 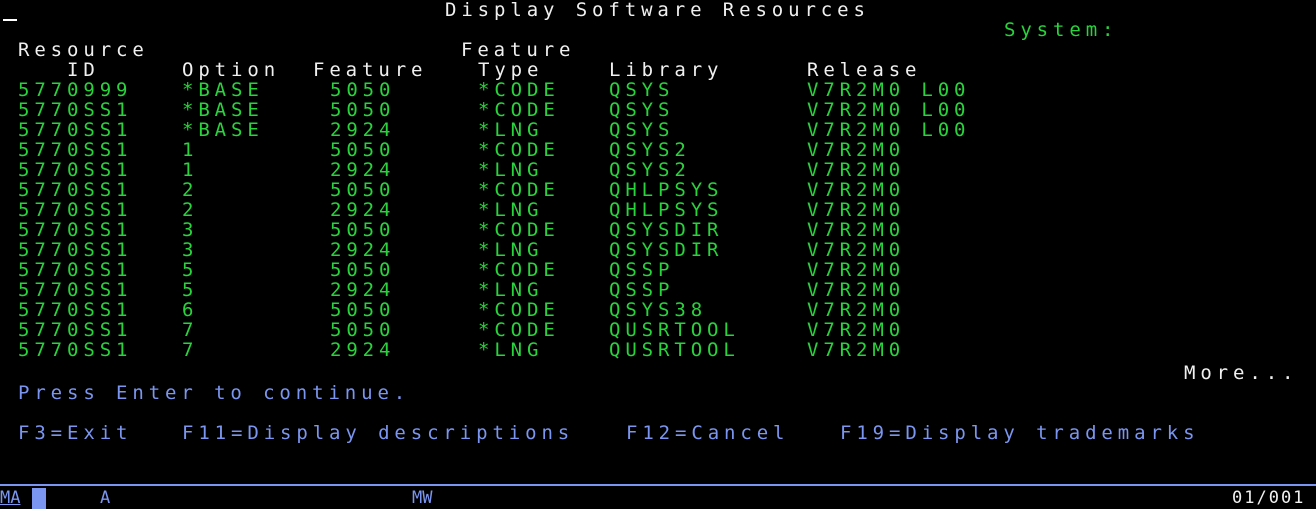 What do you see at coordinates (39, 498) in the screenshot?
I see `status-block-indicator` at bounding box center [39, 498].